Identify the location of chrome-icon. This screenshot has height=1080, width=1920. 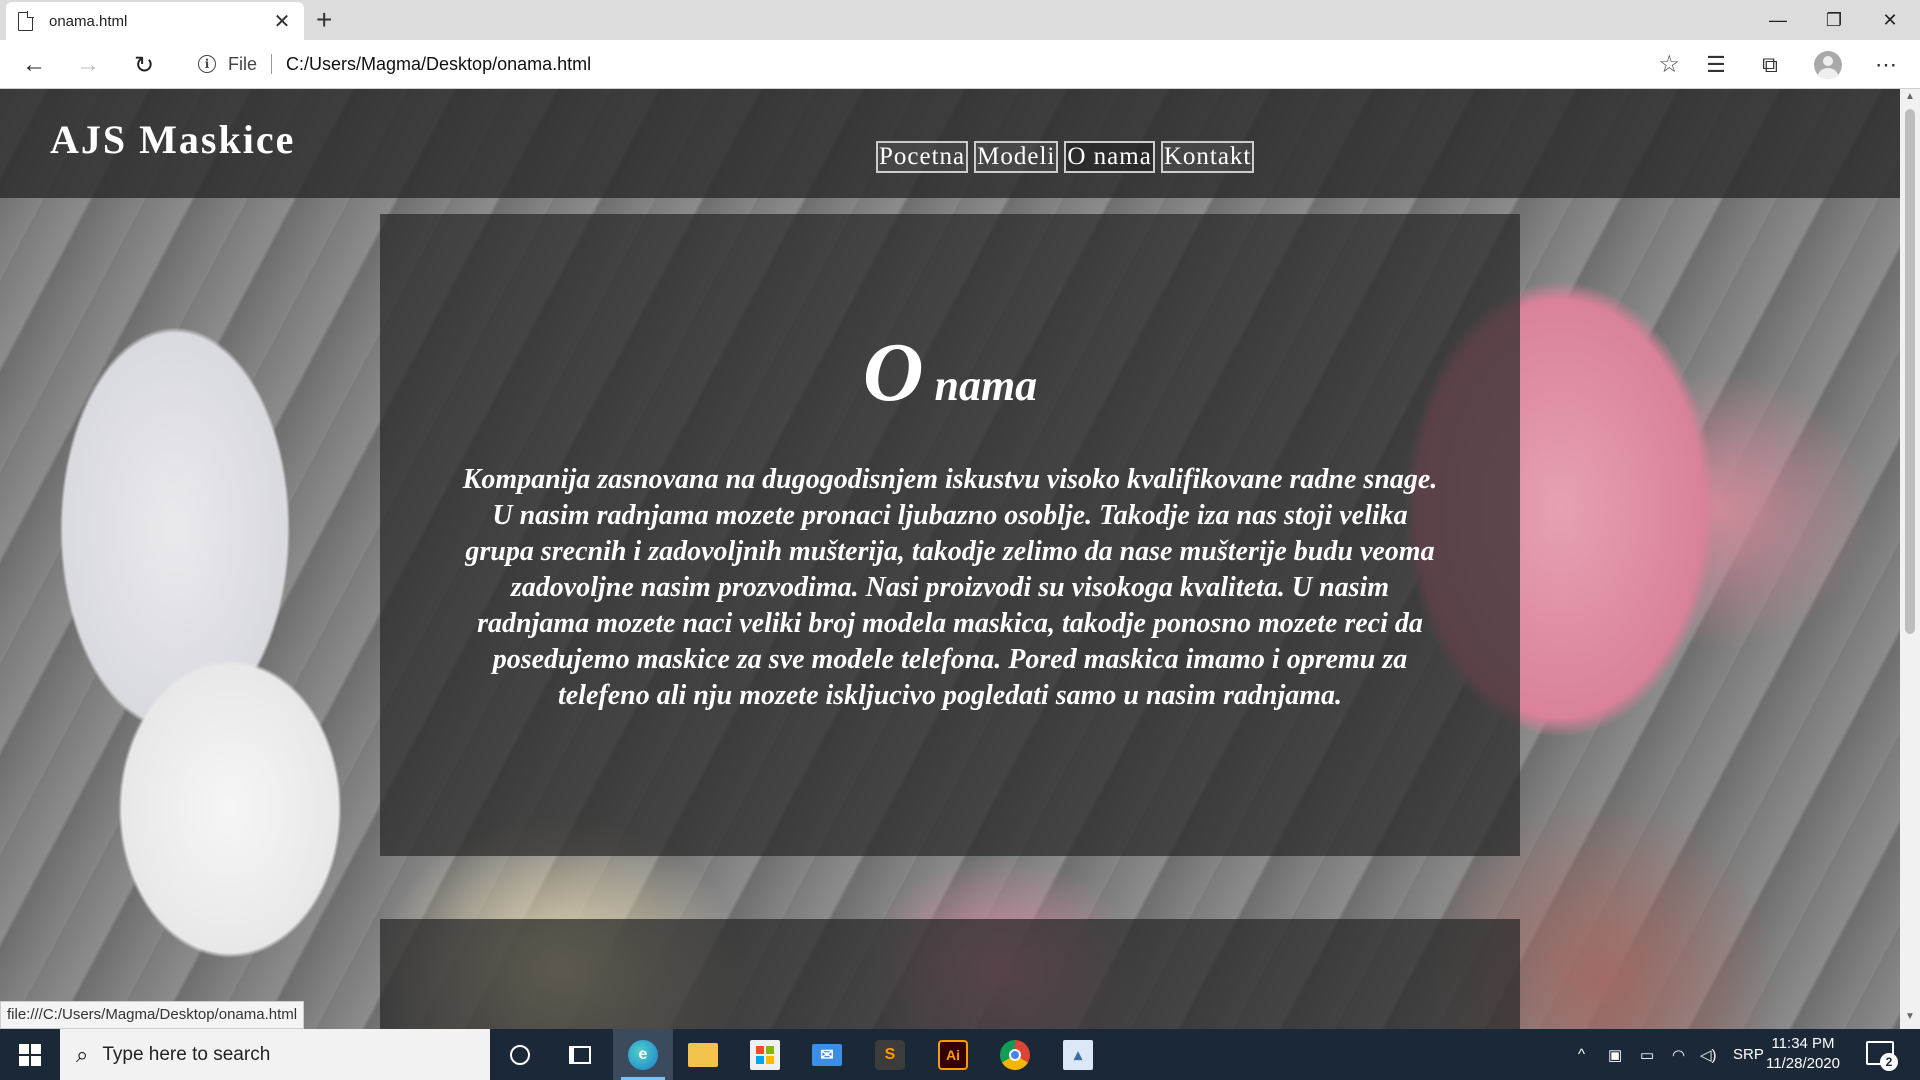
(1015, 1054).